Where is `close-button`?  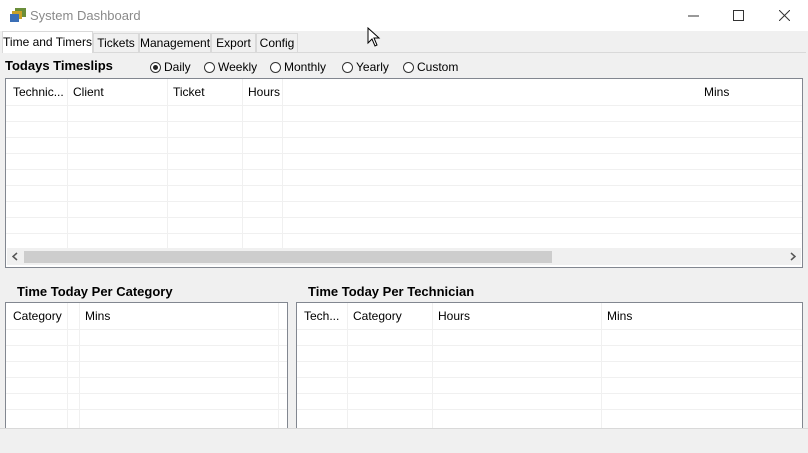 close-button is located at coordinates (784, 15).